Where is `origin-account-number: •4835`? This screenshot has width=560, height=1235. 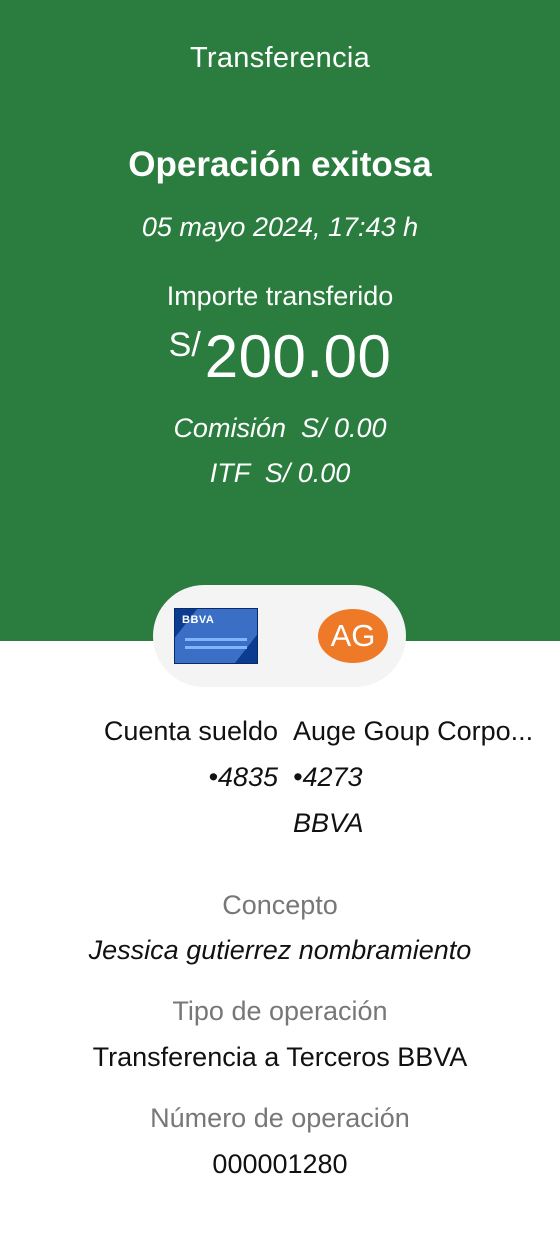
origin-account-number: •4835 is located at coordinates (243, 777).